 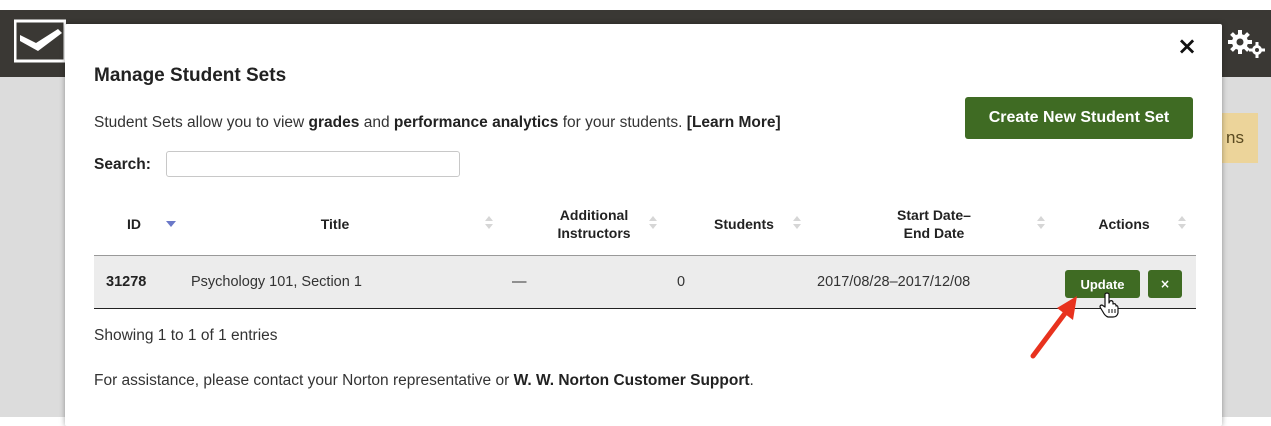 I want to click on learn-more-link: [Learn More], so click(x=734, y=122).